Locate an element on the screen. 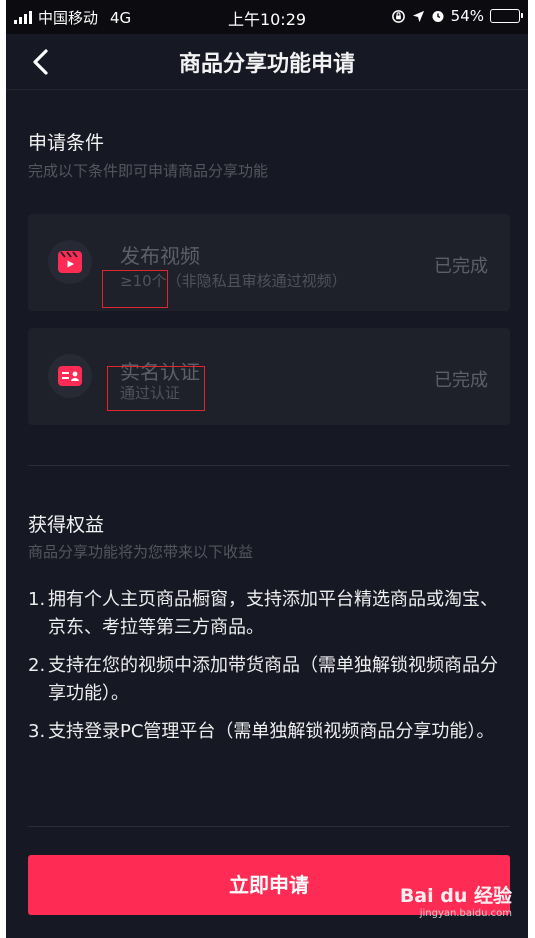  benefit-text: 拥有个人主页商品橱窗，支持添加平台精选商品或淘宝、京东、考拉等第三方商品。 is located at coordinates (273, 613).